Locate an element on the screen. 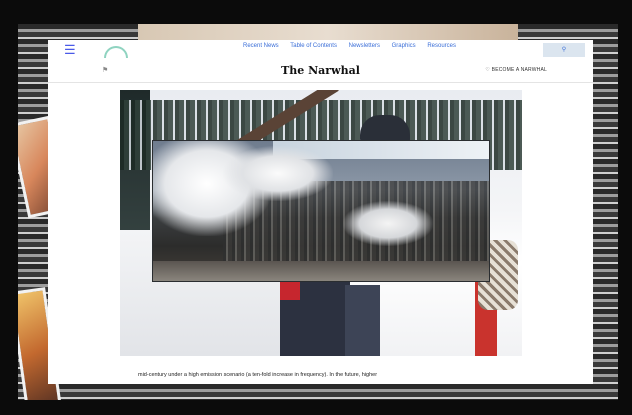  nav-link-resources: Resources is located at coordinates (441, 46).